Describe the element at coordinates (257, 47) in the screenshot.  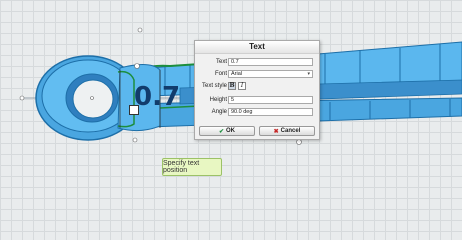
I see `dialog-title: Text` at that location.